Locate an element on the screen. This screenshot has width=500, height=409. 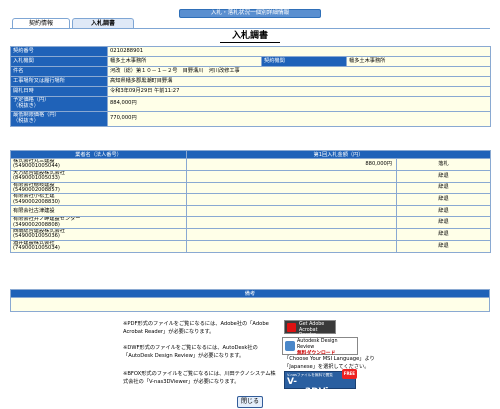
bid-result: 落札 is located at coordinates (443, 164).